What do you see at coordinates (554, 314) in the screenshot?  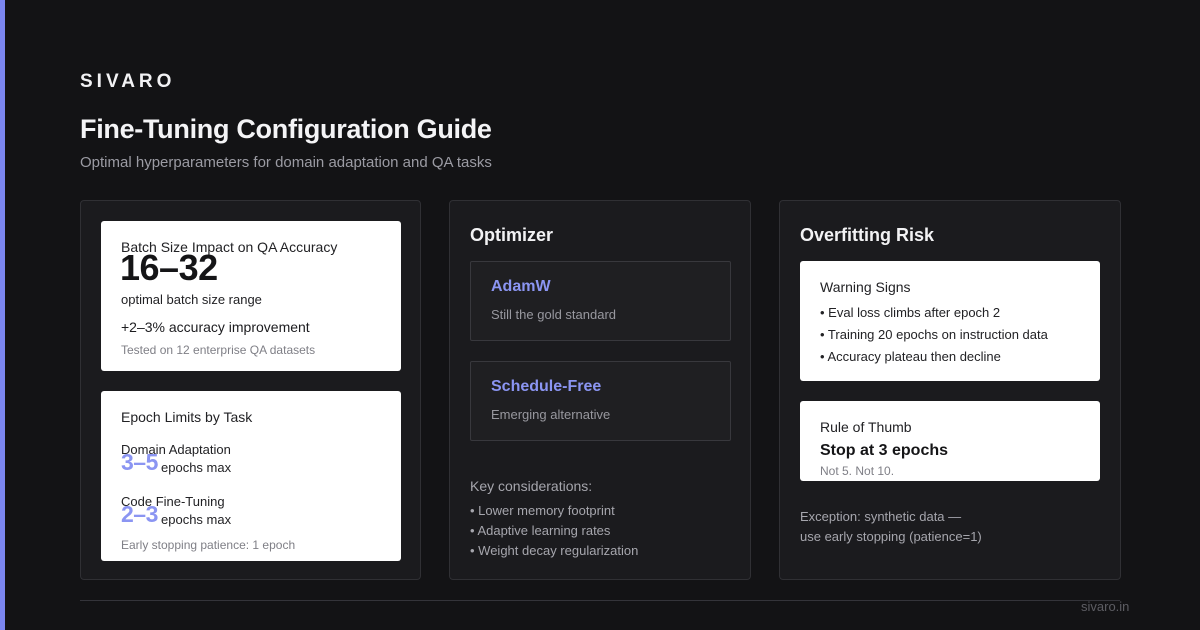 I see `optimizer-desc-adamw: Still the gold standard` at bounding box center [554, 314].